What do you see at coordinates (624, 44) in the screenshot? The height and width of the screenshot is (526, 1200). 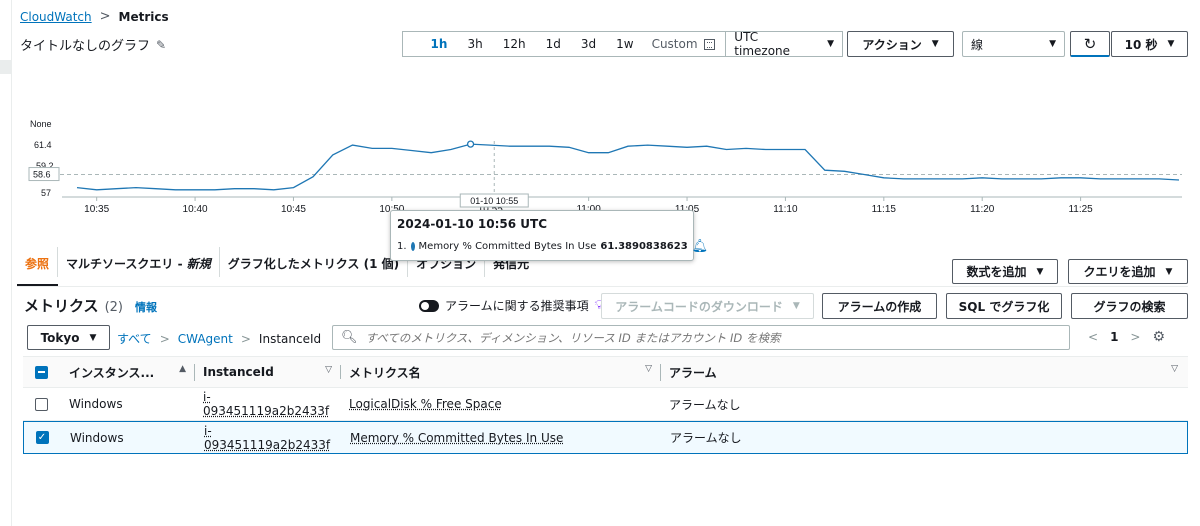 I see `range-1w: 1w` at bounding box center [624, 44].